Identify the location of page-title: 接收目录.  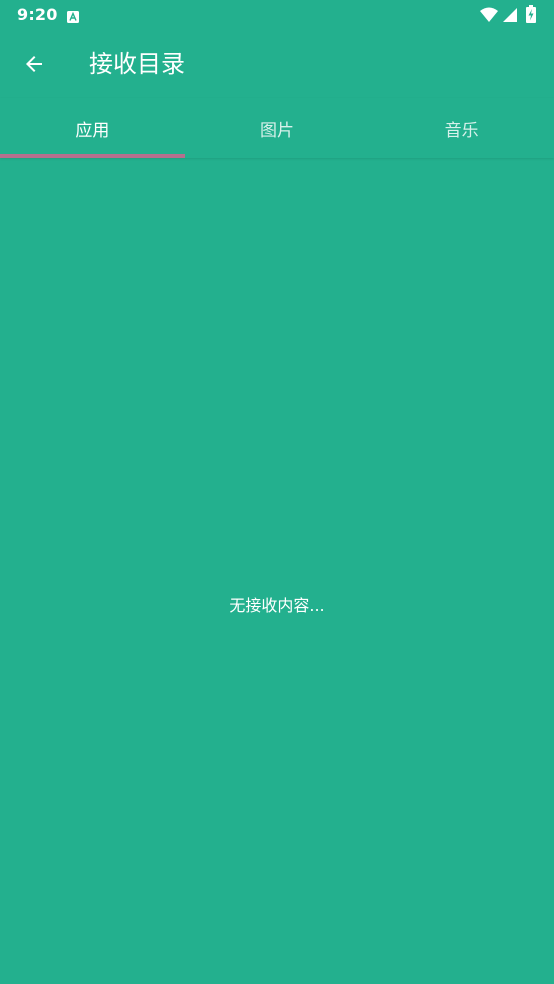
(137, 64).